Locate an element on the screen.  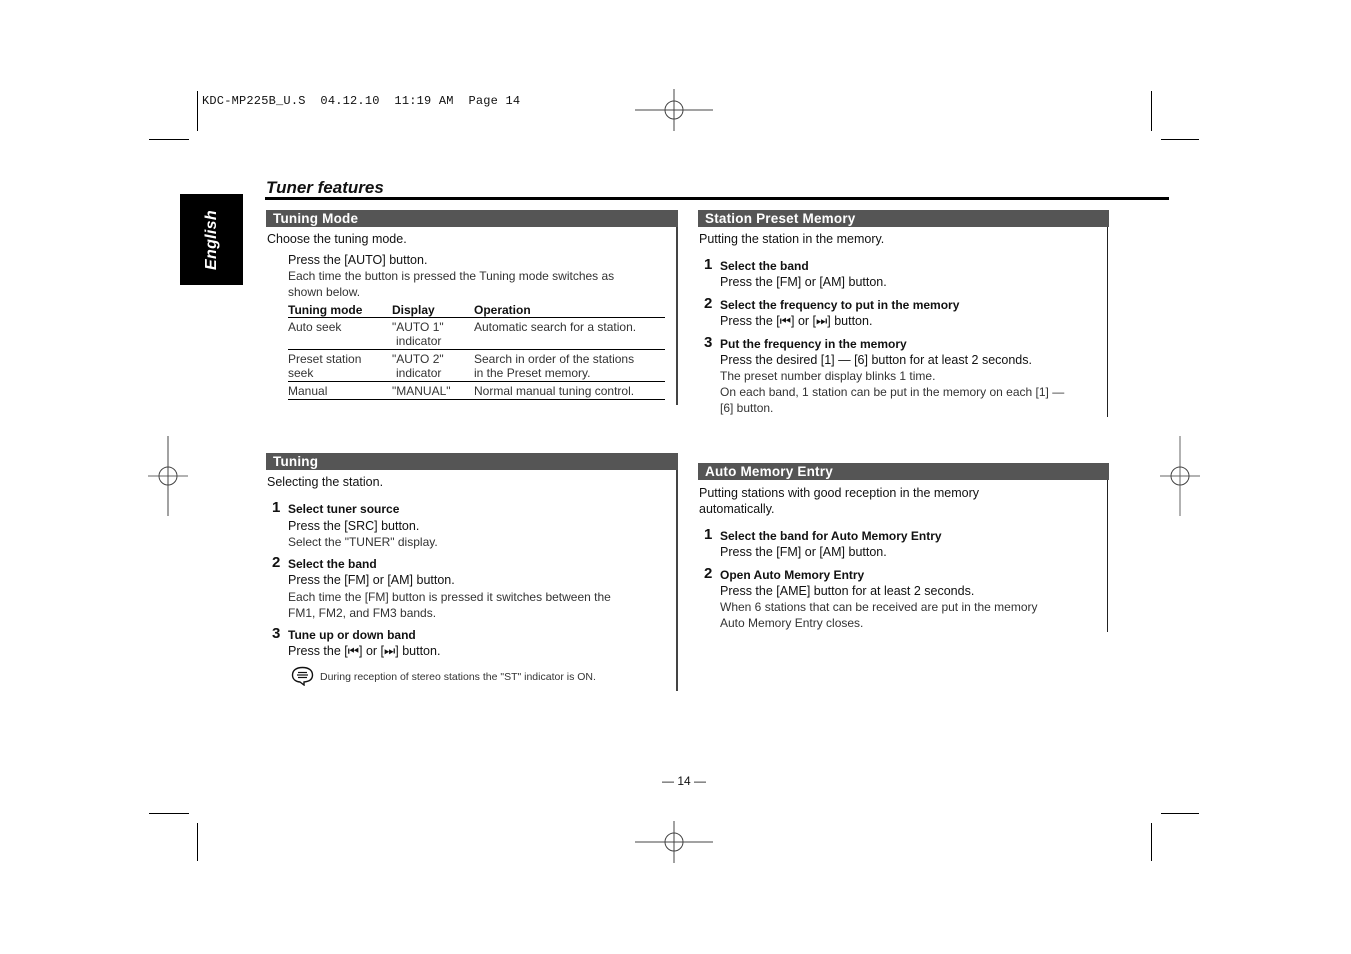
description-text: shown below. is located at coordinates (324, 292).